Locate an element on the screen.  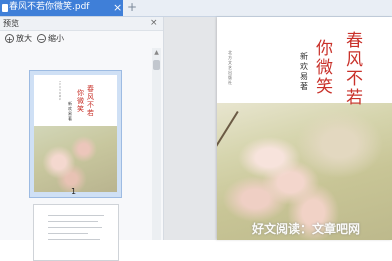
thumbnail-title-line2: 你微笑 is located at coordinates (80, 101).